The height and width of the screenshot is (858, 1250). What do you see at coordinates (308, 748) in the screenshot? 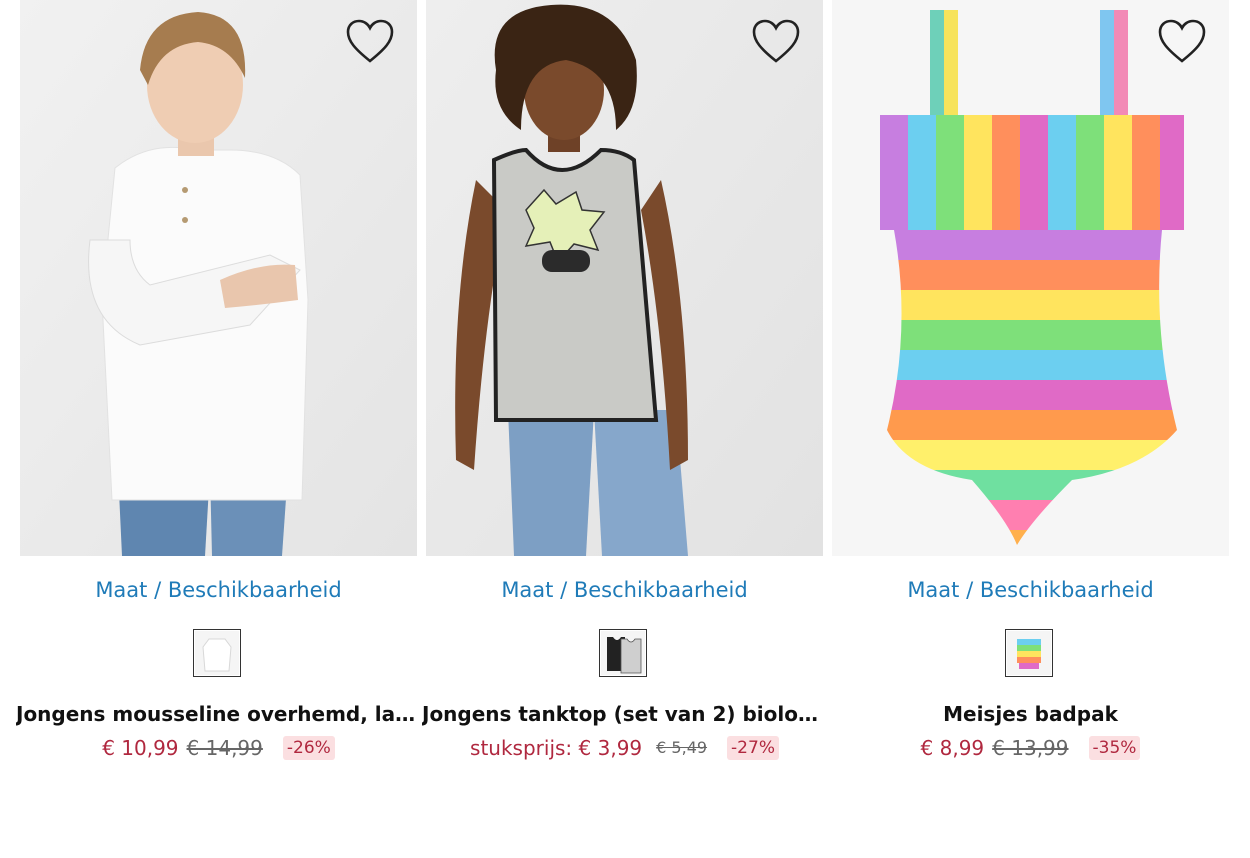
I see `discount-badge: -26%` at bounding box center [308, 748].